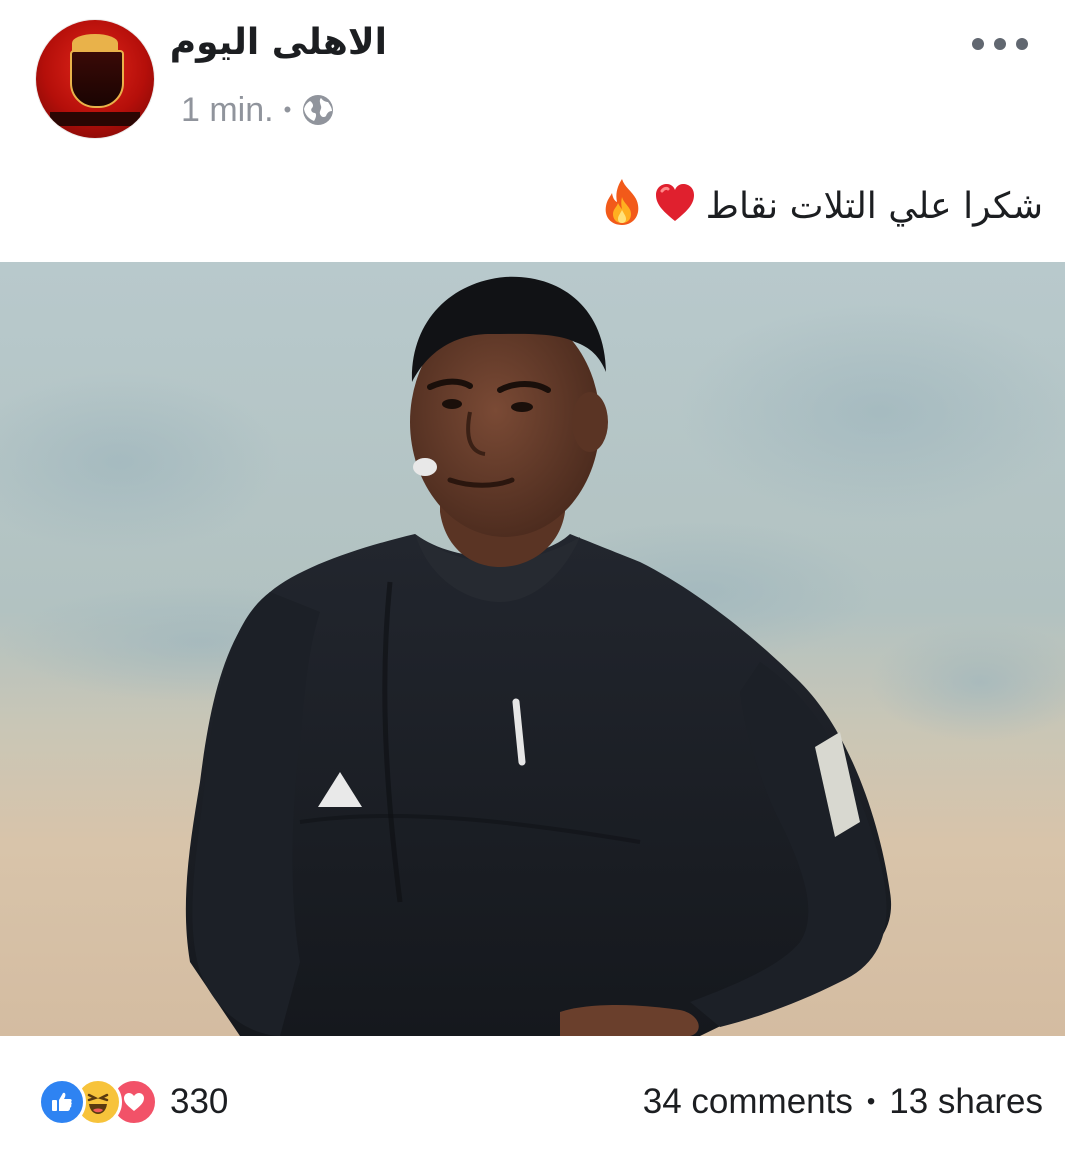 The image size is (1065, 1165). Describe the element at coordinates (278, 42) in the screenshot. I see `page-name: الاهلى اليوم` at that location.